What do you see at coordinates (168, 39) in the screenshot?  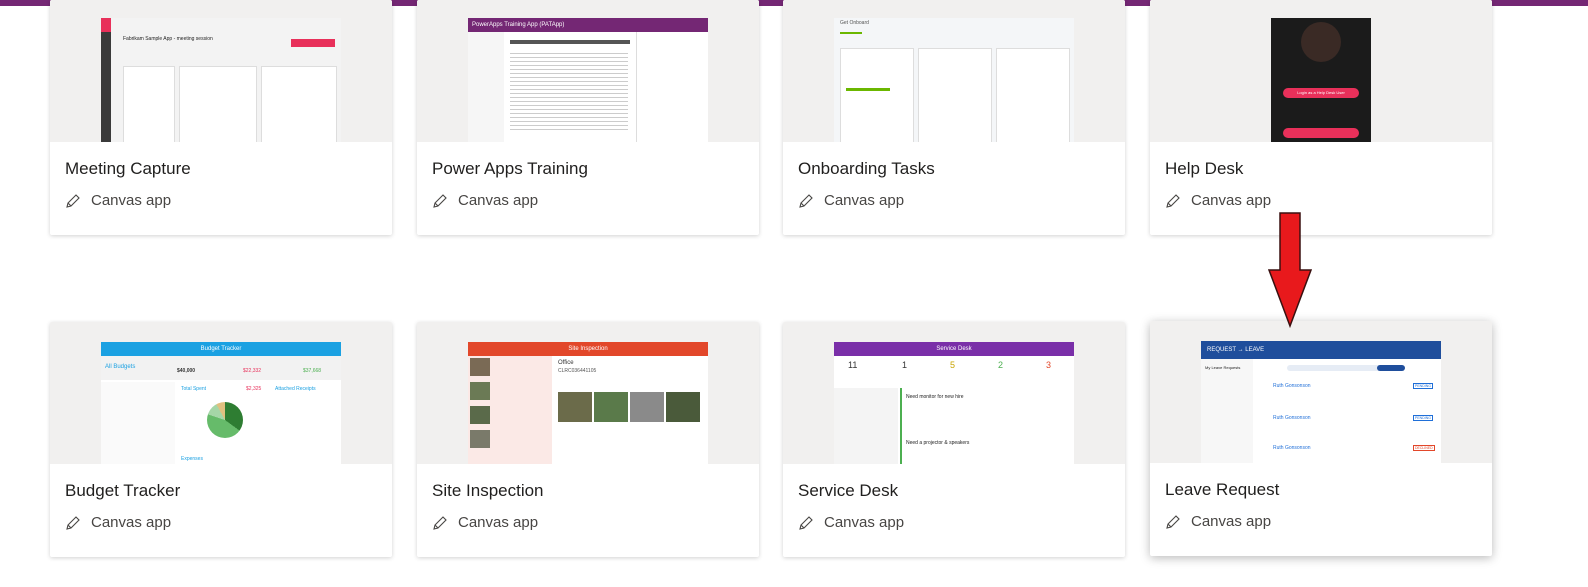 I see `thumb-label: Fabrikam Sample App - meeting session` at bounding box center [168, 39].